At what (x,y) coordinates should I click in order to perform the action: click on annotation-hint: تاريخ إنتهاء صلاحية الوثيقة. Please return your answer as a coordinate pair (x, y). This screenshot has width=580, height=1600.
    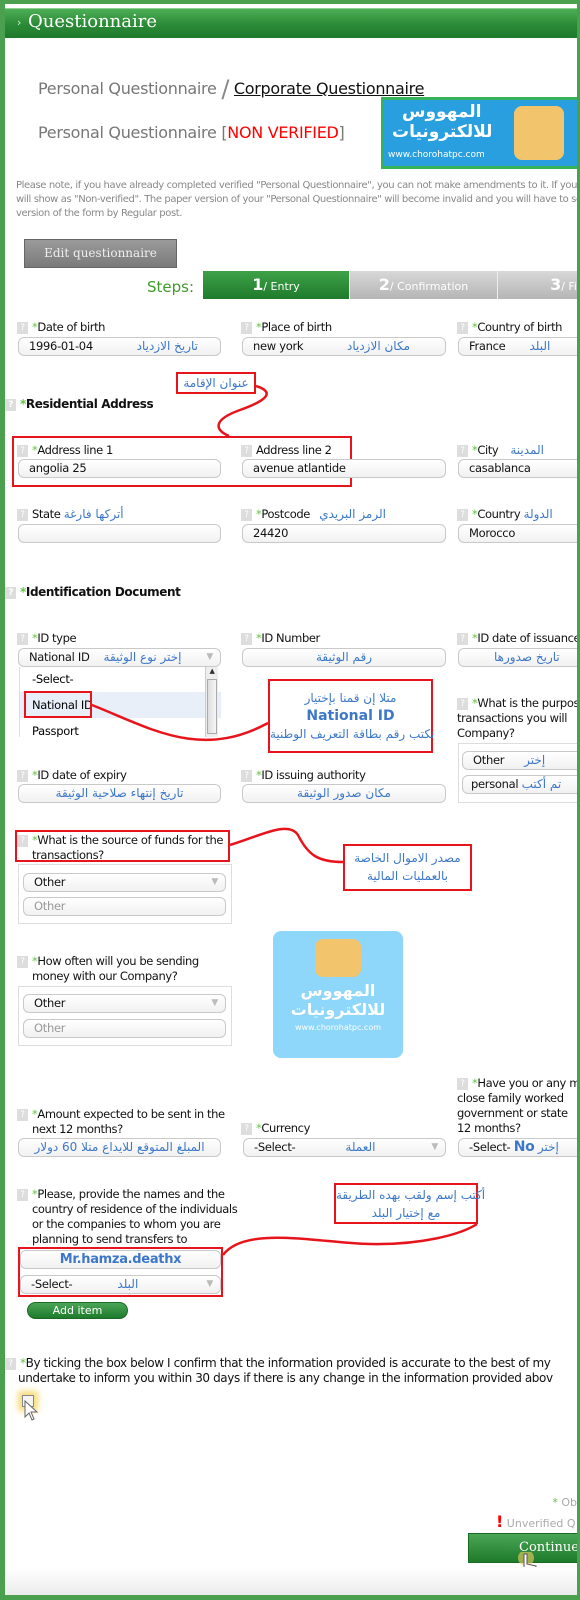
    Looking at the image, I should click on (119, 793).